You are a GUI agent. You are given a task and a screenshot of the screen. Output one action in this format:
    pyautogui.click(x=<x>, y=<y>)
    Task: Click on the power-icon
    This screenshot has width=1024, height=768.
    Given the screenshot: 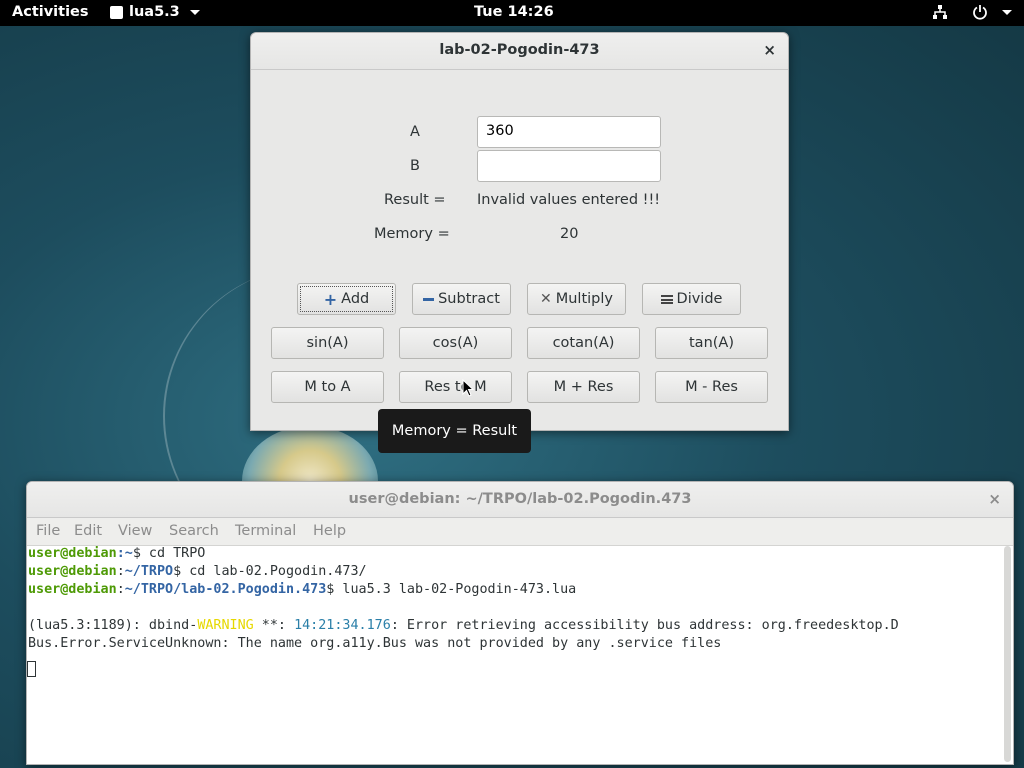 What is the action you would take?
    pyautogui.click(x=980, y=12)
    